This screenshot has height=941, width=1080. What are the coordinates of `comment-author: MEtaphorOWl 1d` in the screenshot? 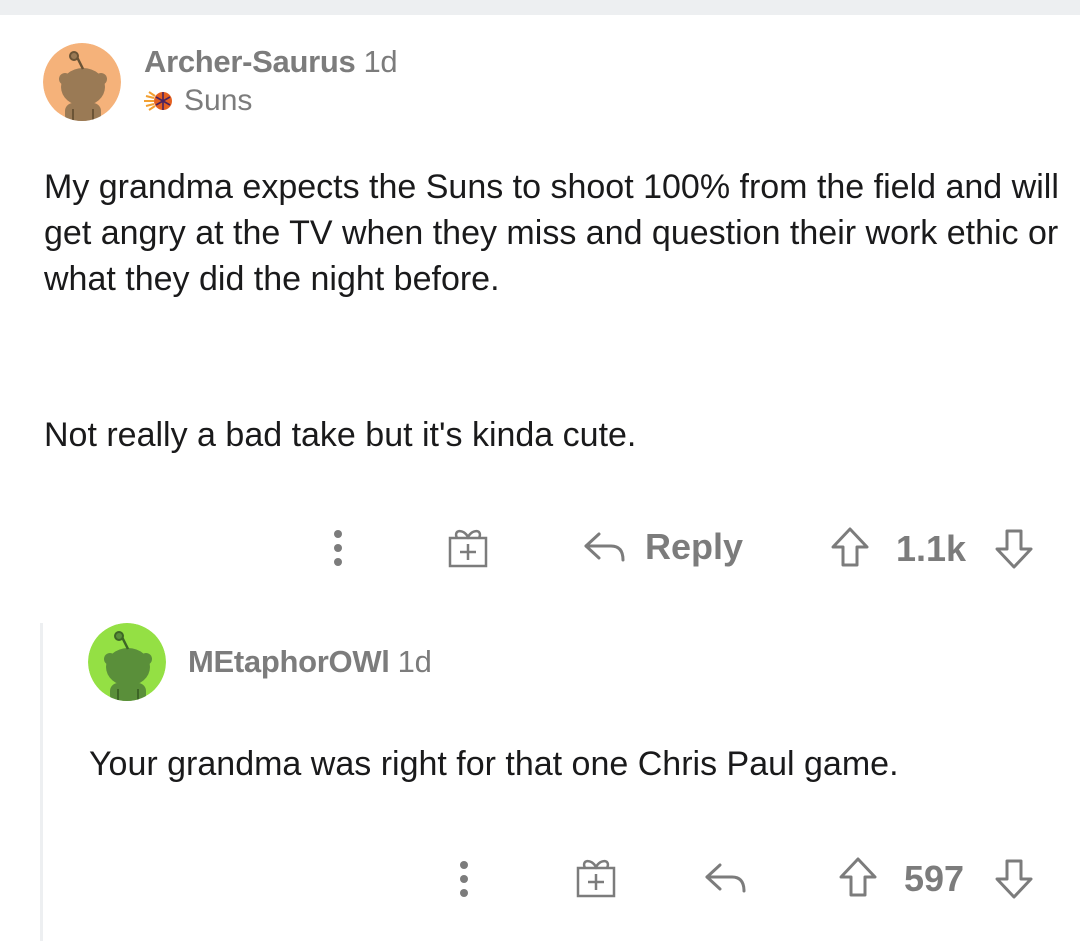 It's located at (310, 662).